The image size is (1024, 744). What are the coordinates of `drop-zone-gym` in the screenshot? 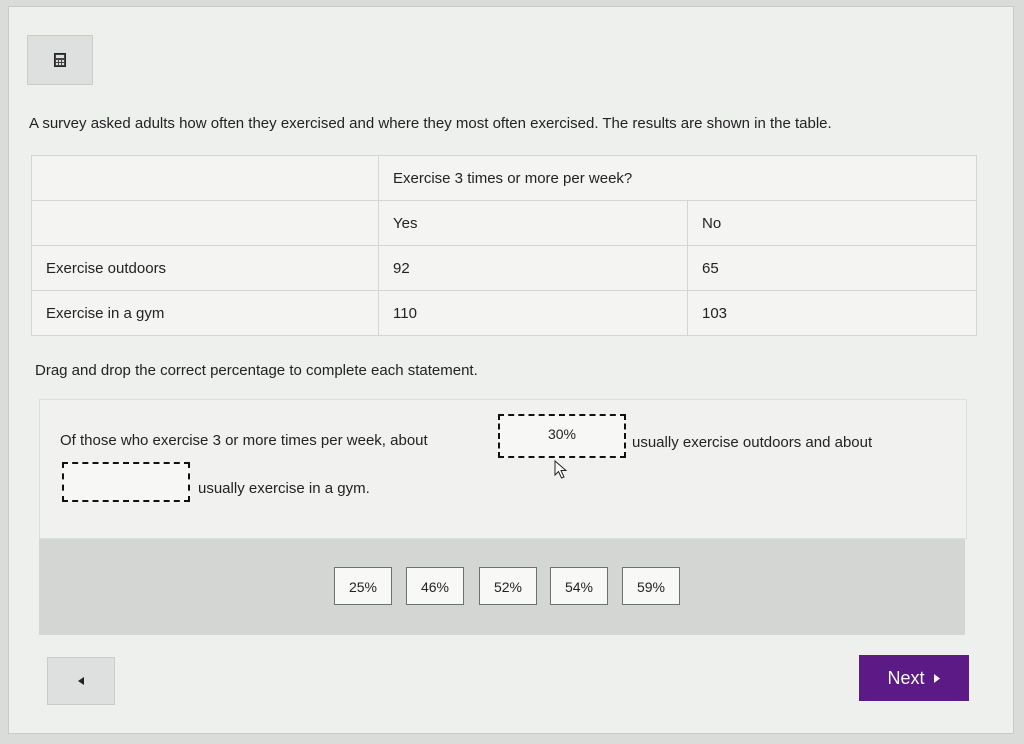 It's located at (126, 482).